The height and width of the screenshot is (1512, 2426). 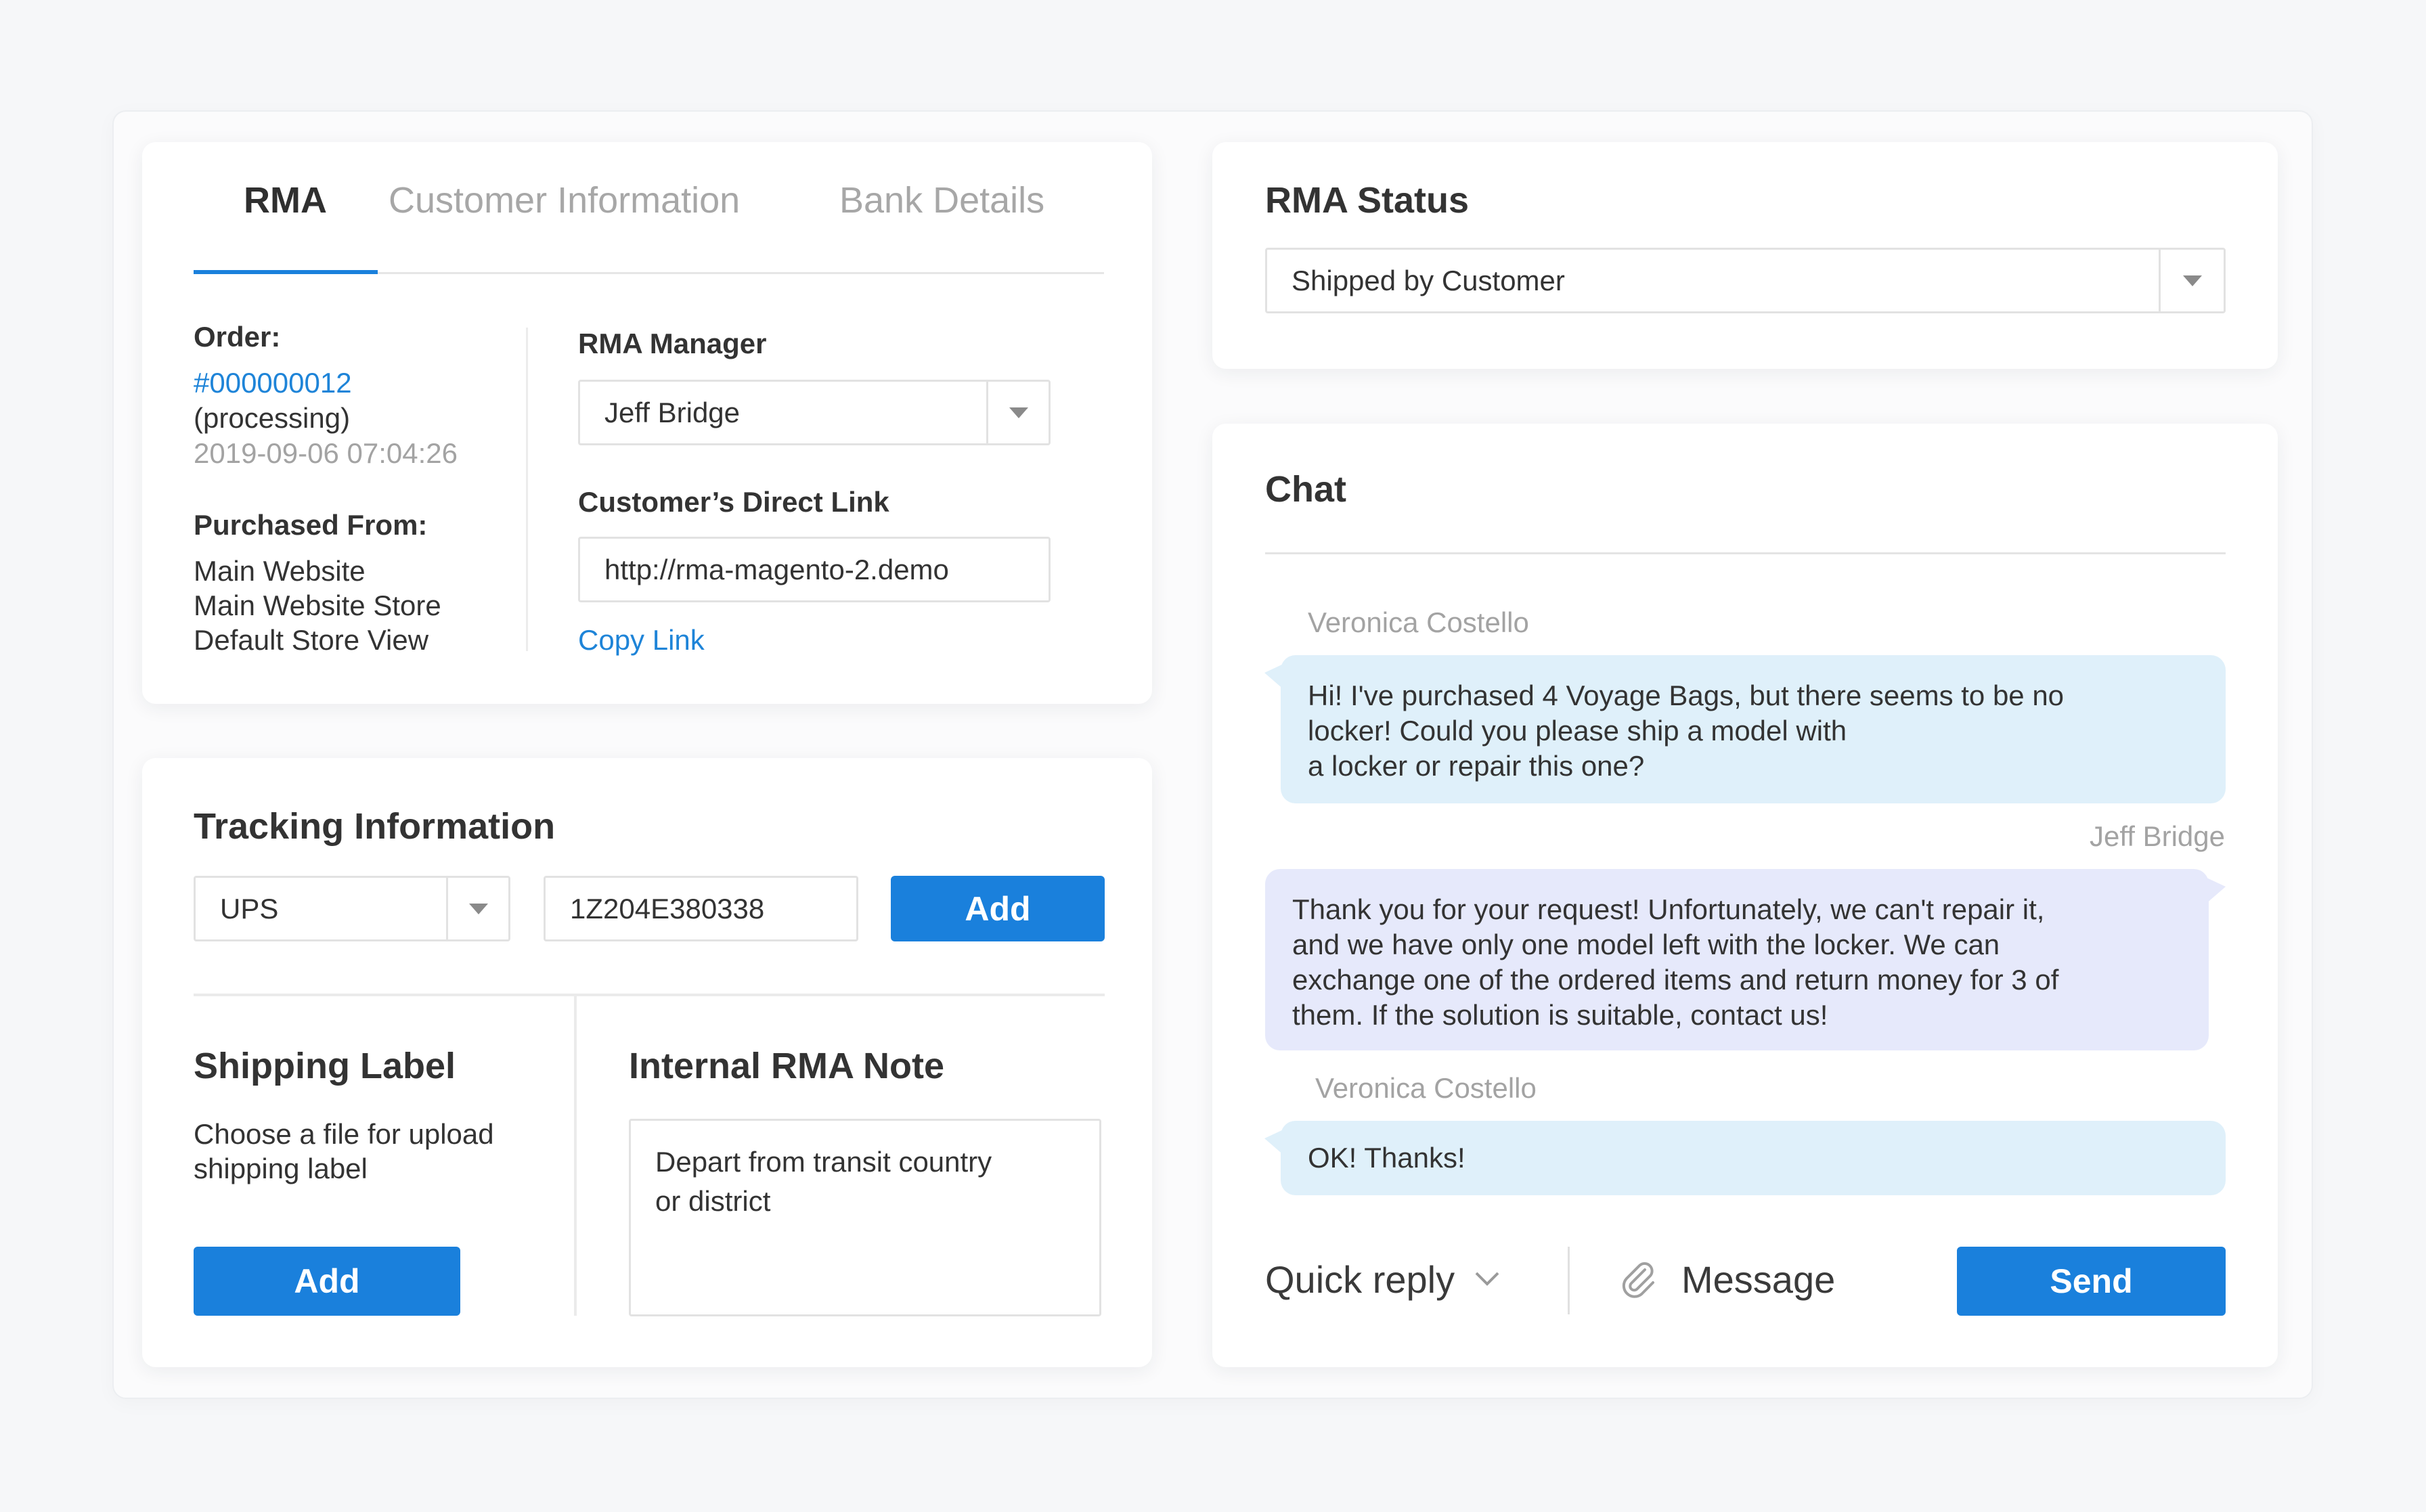 I want to click on column-divider, so click(x=527, y=489).